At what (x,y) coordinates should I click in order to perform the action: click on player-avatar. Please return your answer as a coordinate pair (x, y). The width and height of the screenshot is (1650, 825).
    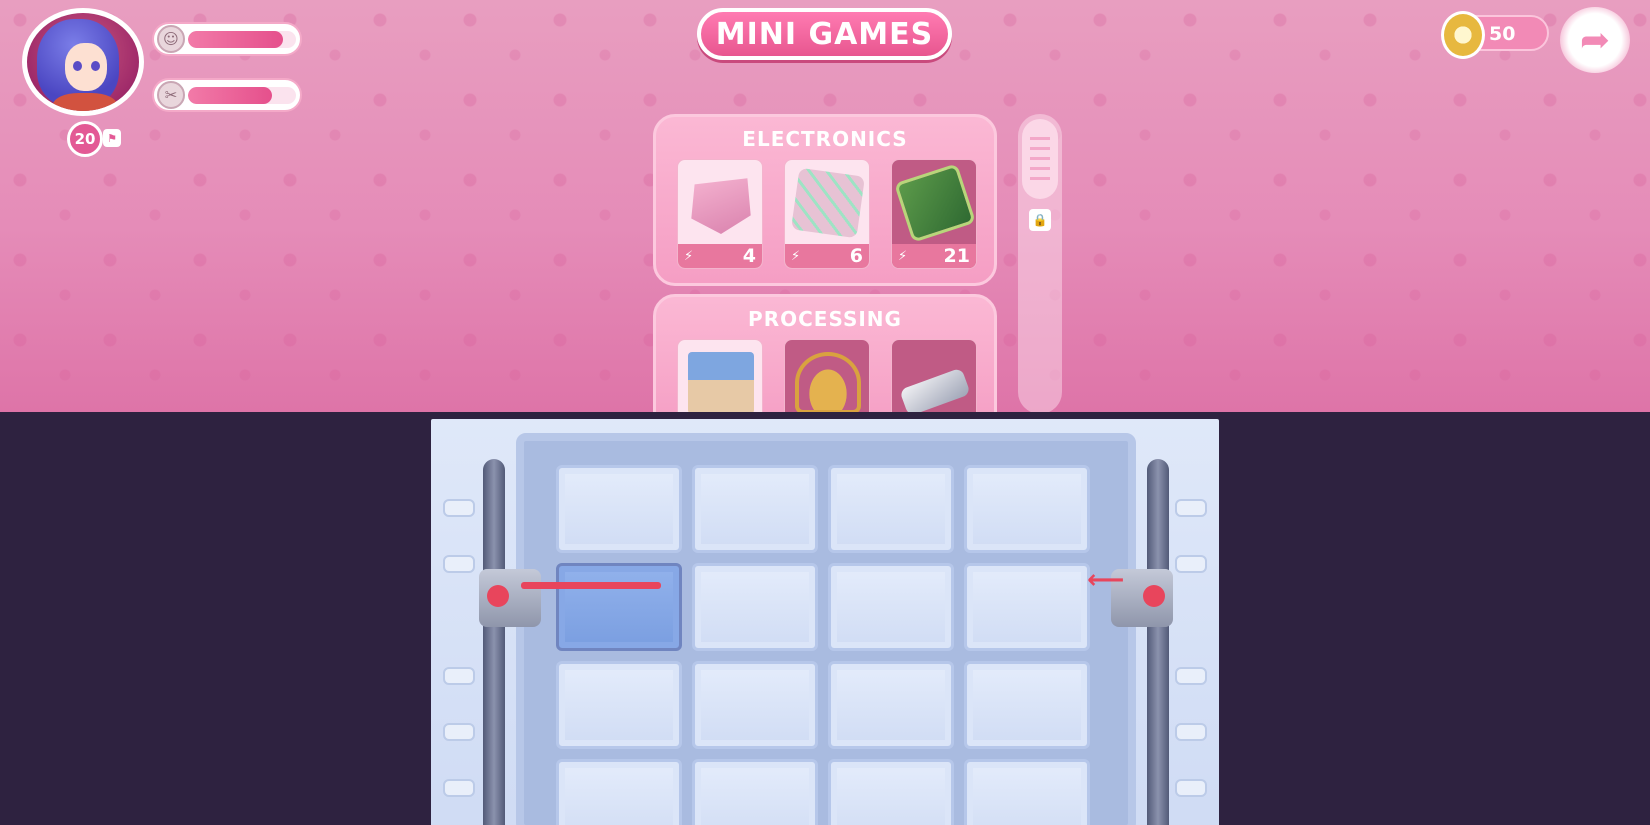
    Looking at the image, I should click on (83, 62).